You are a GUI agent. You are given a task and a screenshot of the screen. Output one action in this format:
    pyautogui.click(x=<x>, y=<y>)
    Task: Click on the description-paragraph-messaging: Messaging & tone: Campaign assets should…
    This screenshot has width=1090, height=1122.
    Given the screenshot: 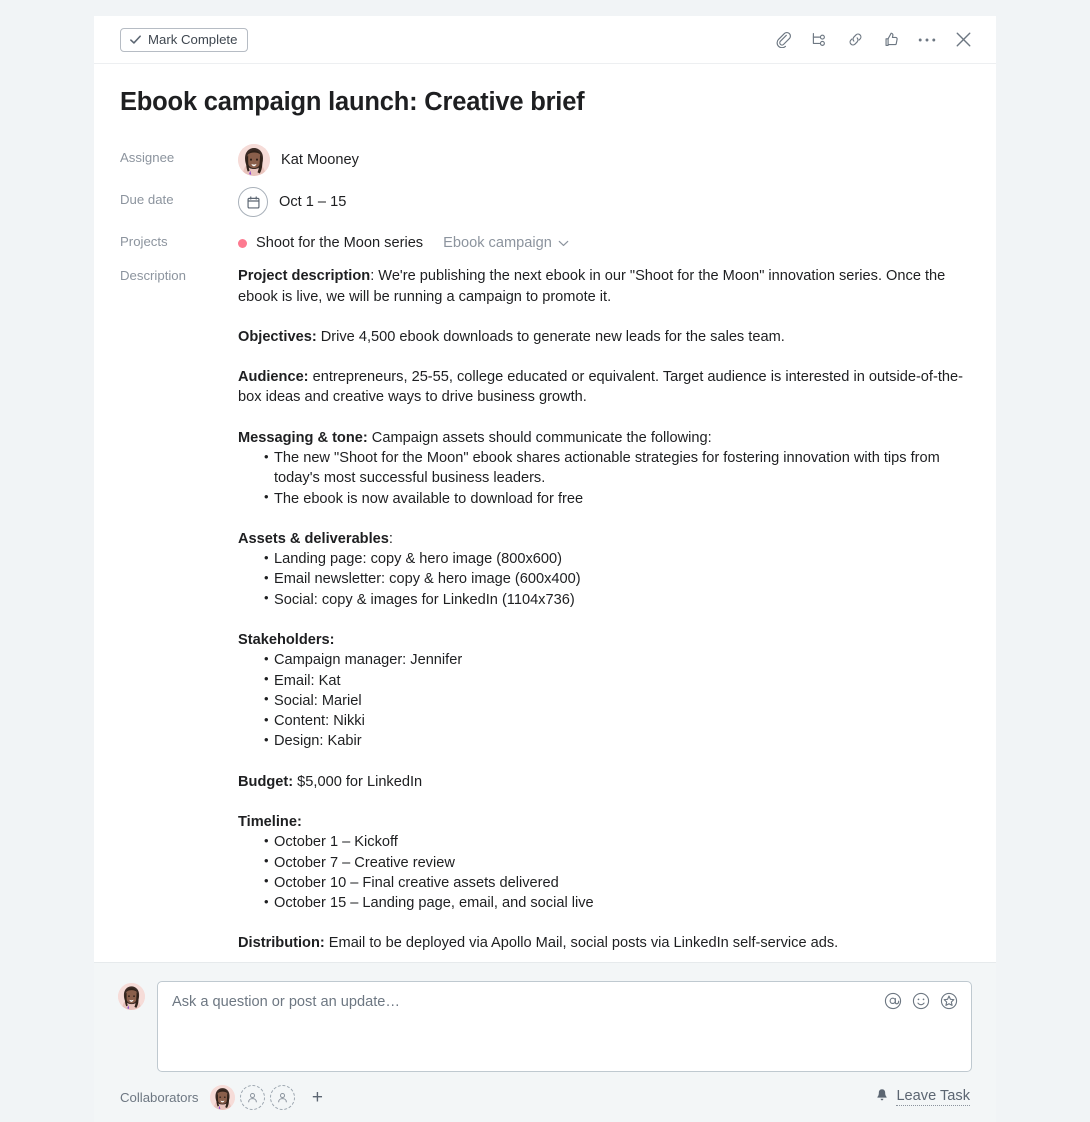 What is the action you would take?
    pyautogui.click(x=604, y=438)
    